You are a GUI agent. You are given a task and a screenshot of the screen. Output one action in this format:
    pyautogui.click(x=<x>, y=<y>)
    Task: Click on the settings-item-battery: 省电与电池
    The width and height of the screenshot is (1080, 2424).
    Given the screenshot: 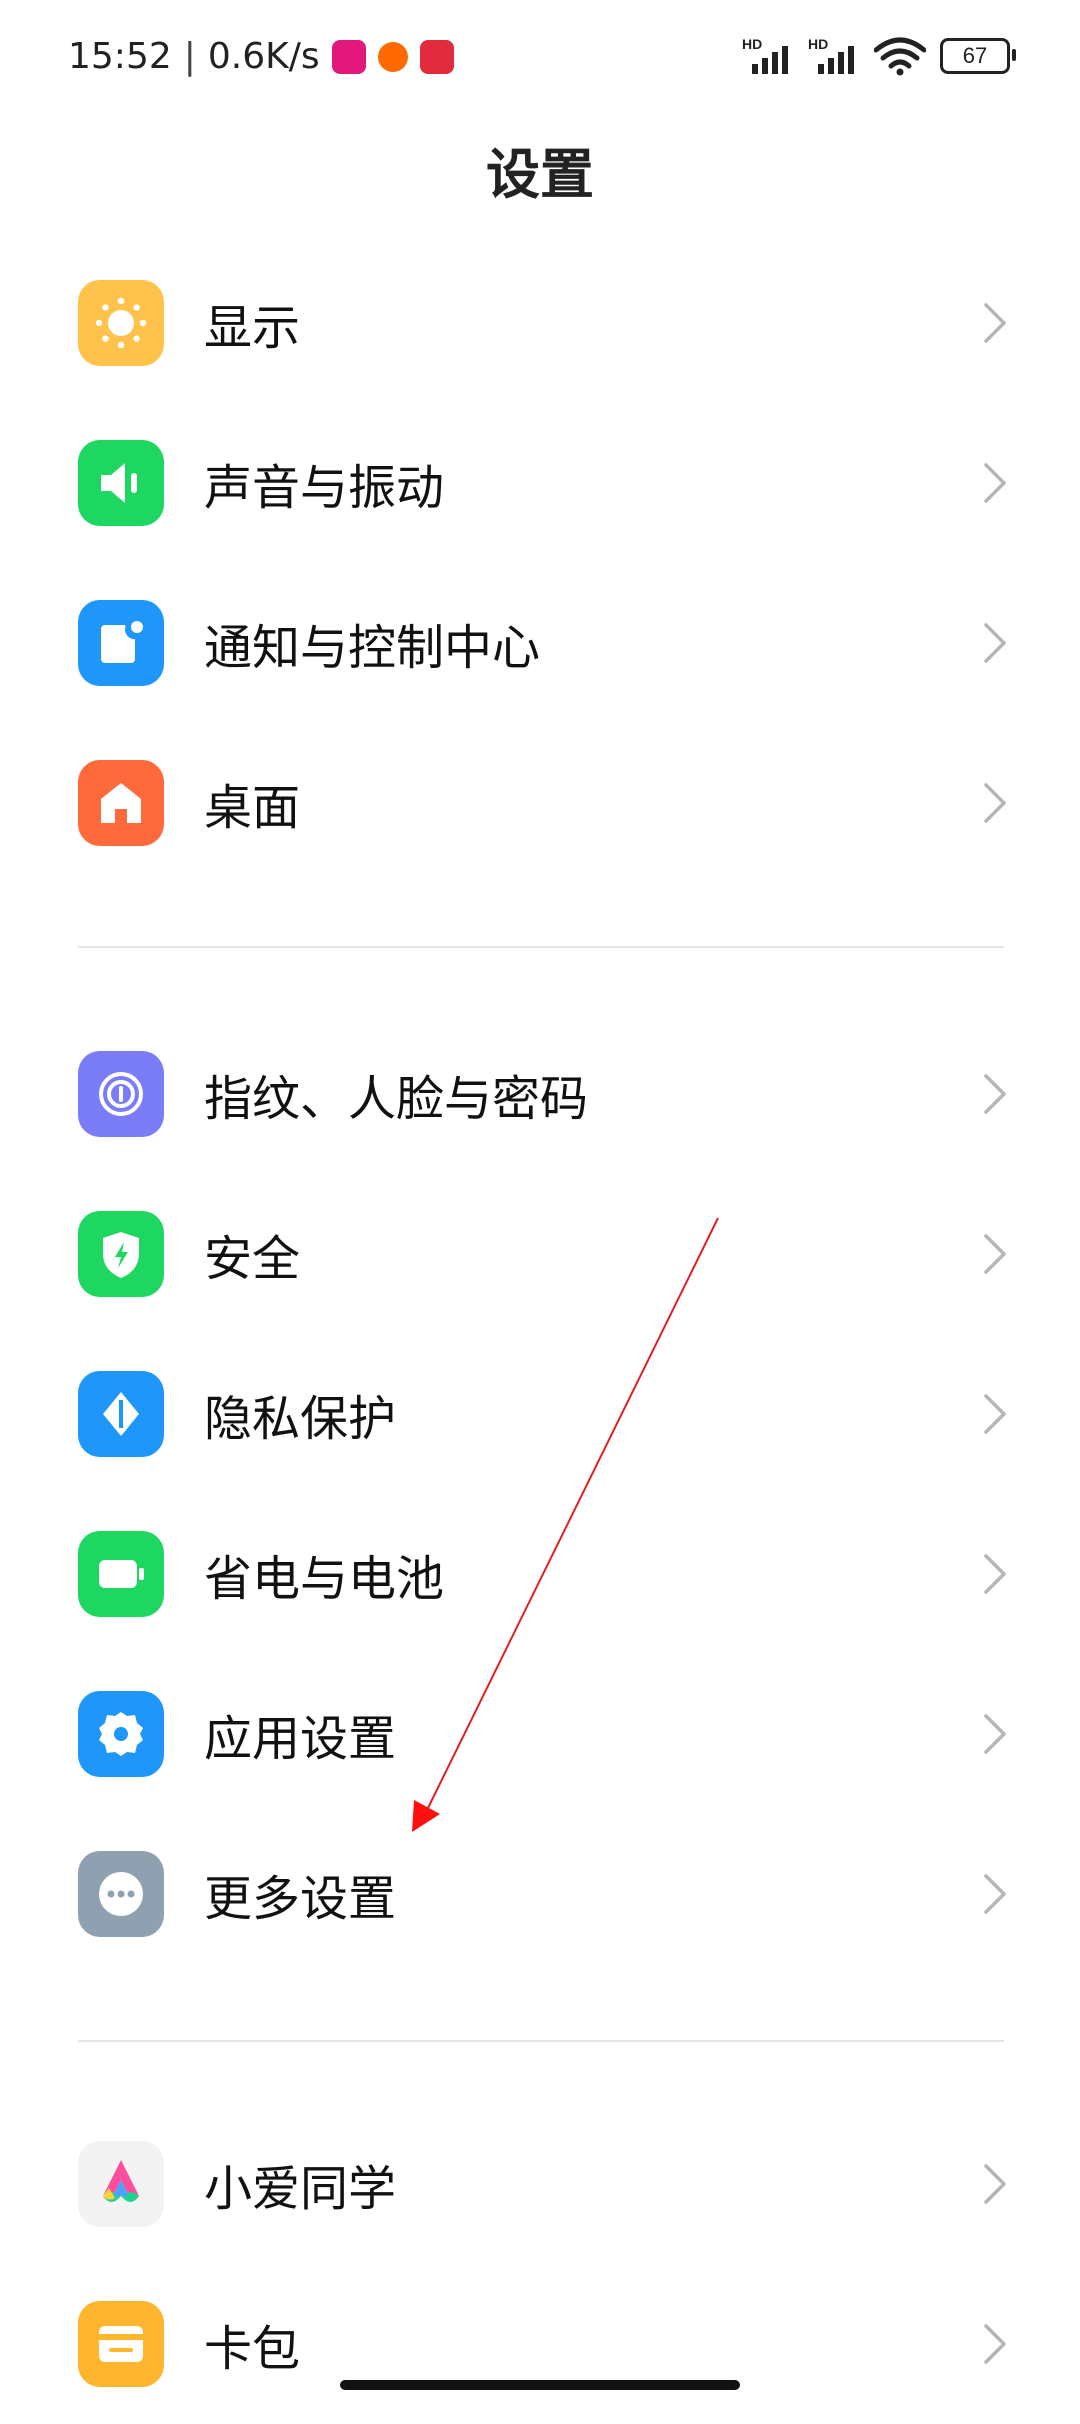 What is the action you would take?
    pyautogui.click(x=540, y=1574)
    